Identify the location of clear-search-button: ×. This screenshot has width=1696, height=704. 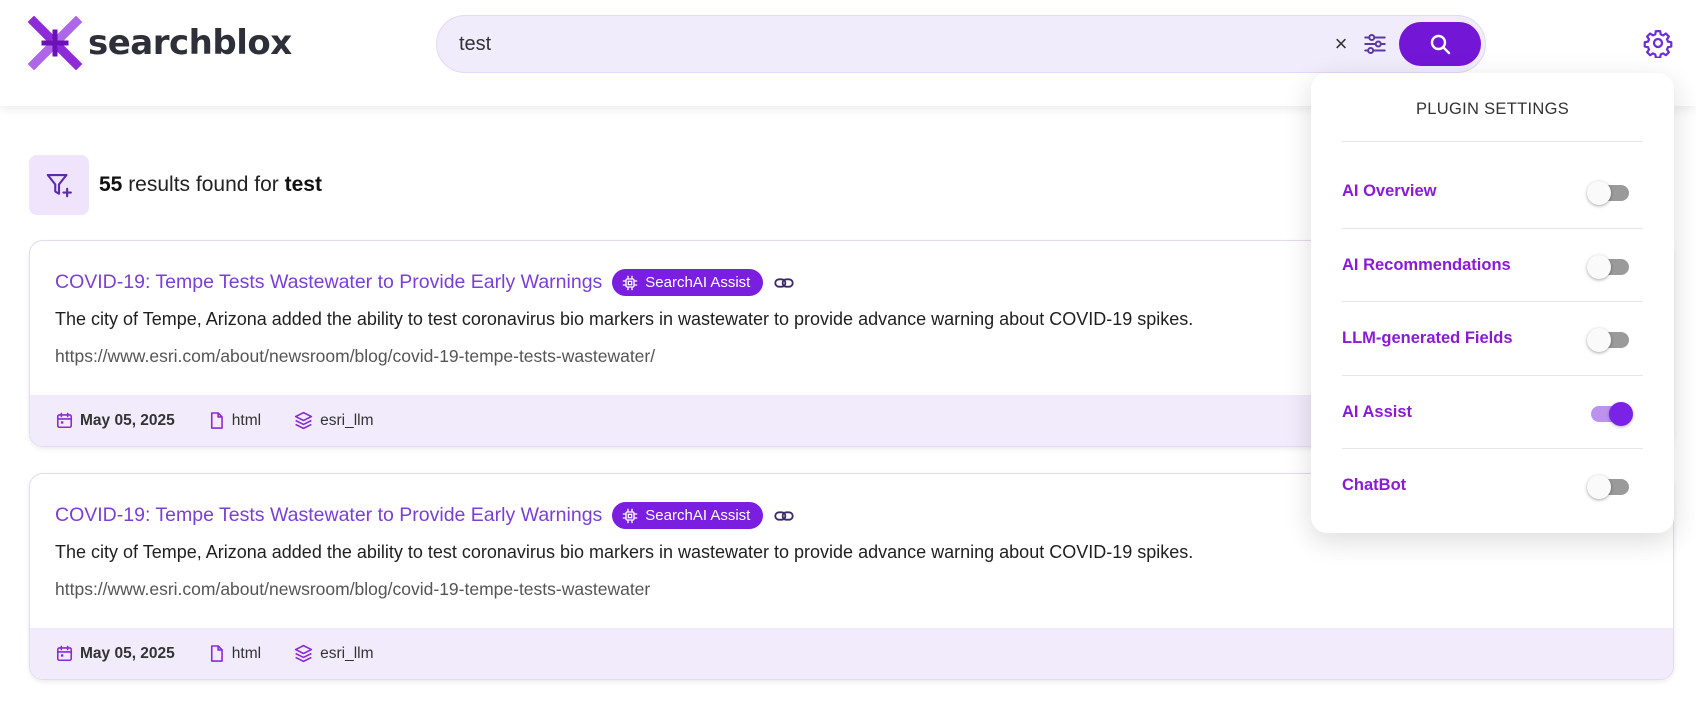
(1341, 44).